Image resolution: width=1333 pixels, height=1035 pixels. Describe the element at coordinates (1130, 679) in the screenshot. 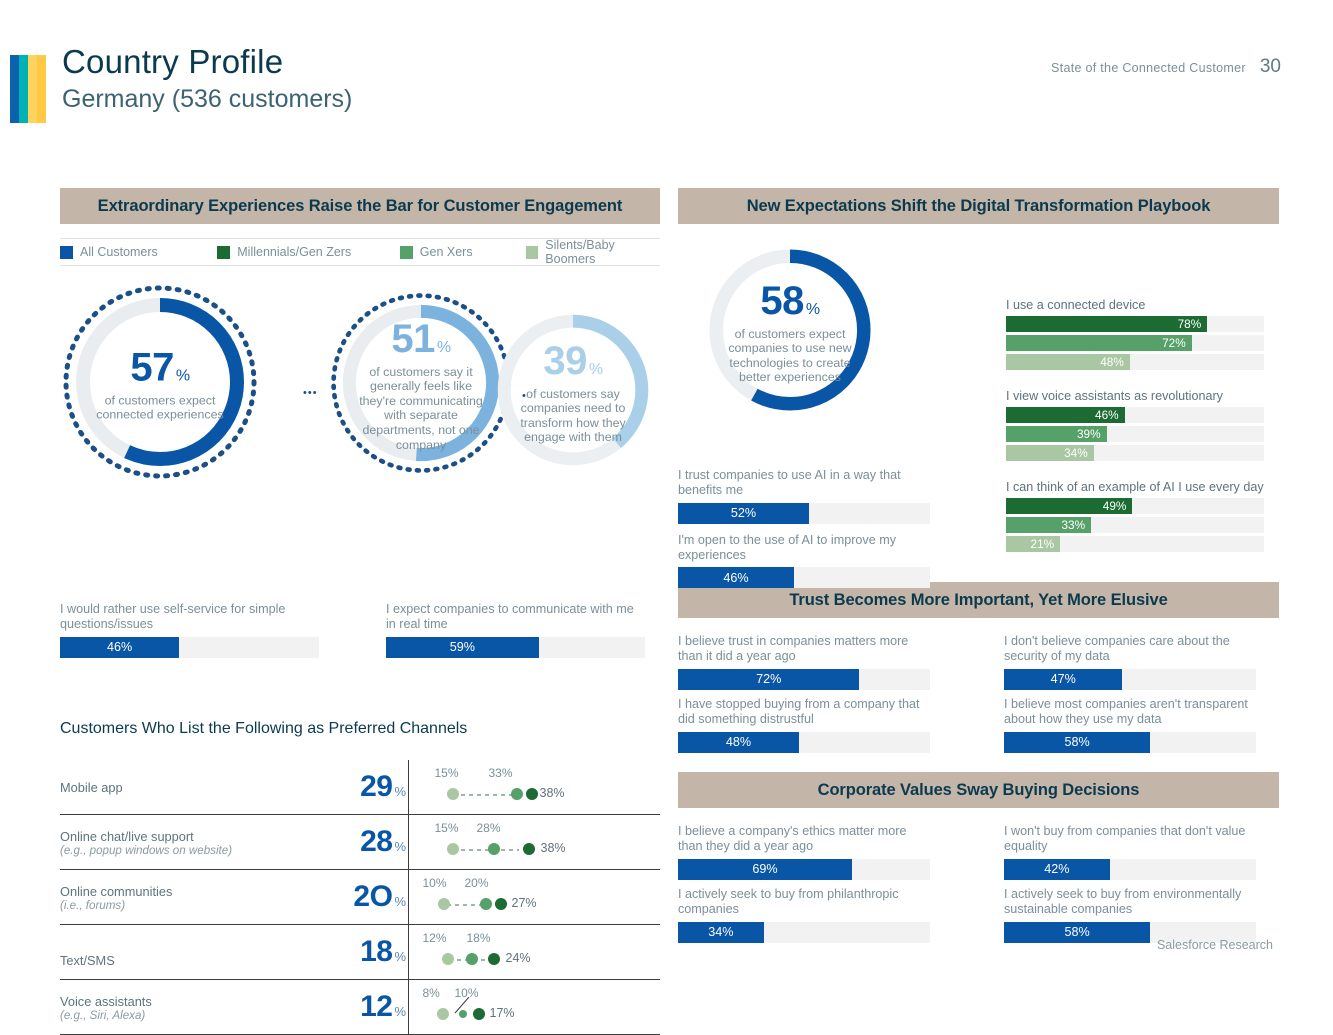

I see `bar-track: 47%` at that location.